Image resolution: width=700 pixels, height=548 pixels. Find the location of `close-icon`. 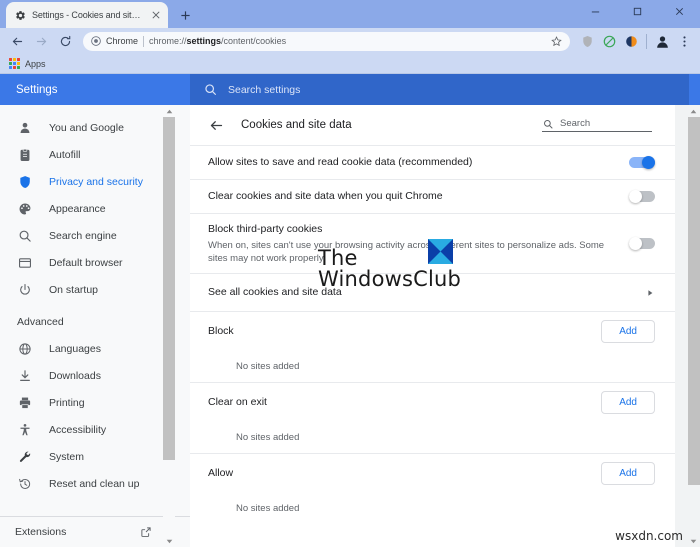

close-icon is located at coordinates (156, 15).